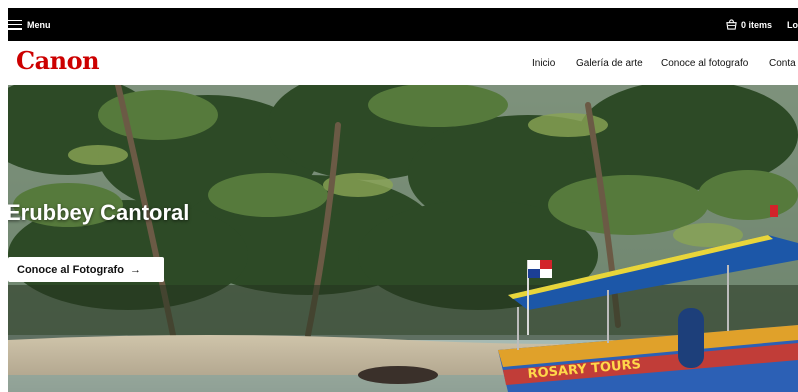 This screenshot has height=392, width=798. Describe the element at coordinates (731, 24) in the screenshot. I see `shopping-bag-icon` at that location.